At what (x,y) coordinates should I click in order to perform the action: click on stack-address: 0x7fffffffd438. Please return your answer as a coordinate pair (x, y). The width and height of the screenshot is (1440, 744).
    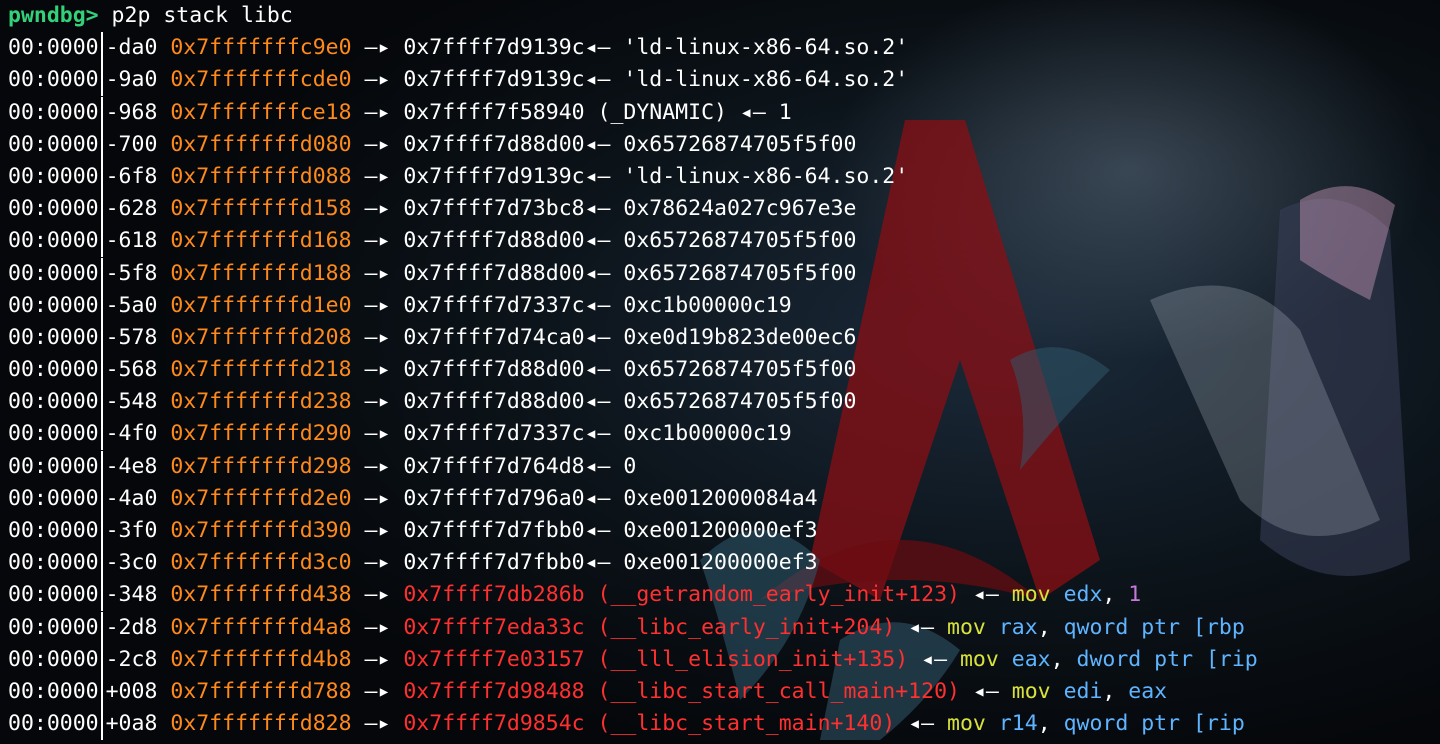
    Looking at the image, I should click on (261, 595).